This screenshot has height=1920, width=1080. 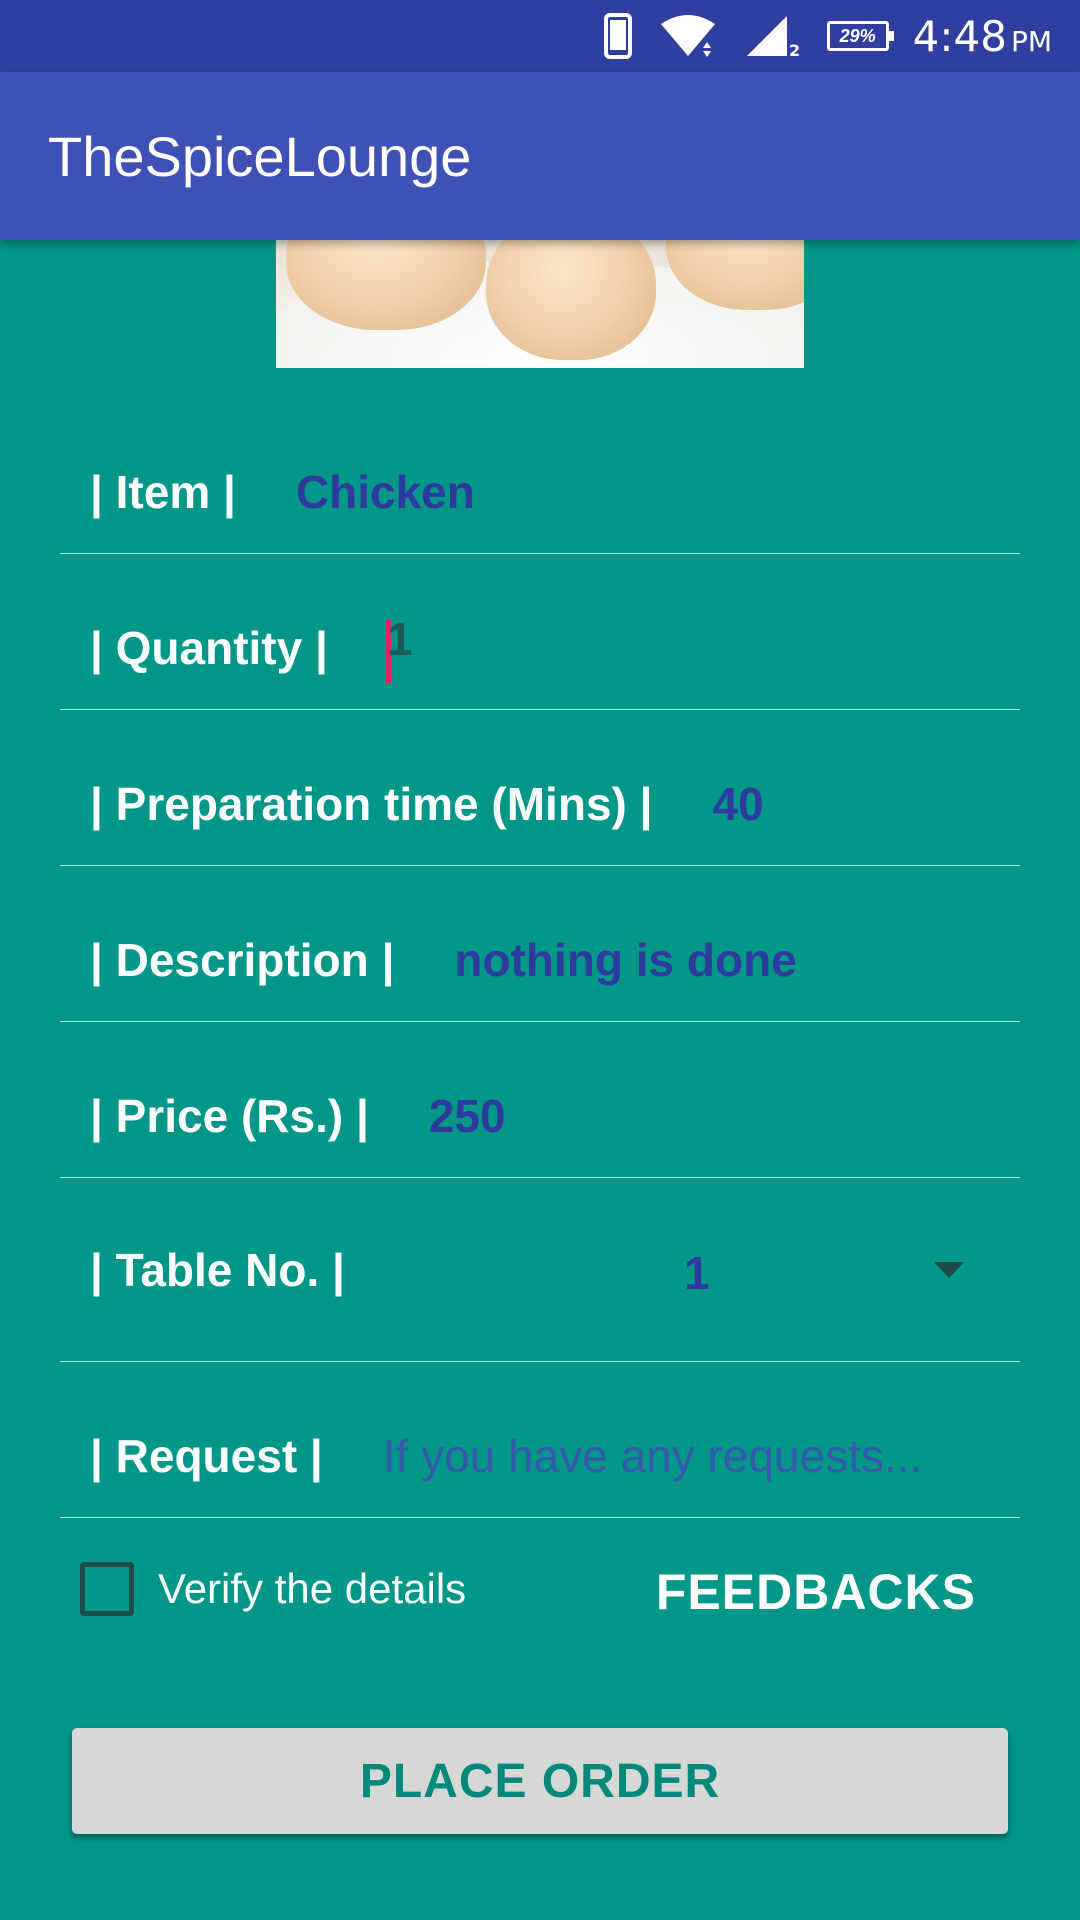 I want to click on battery-icon: 29%, so click(x=860, y=36).